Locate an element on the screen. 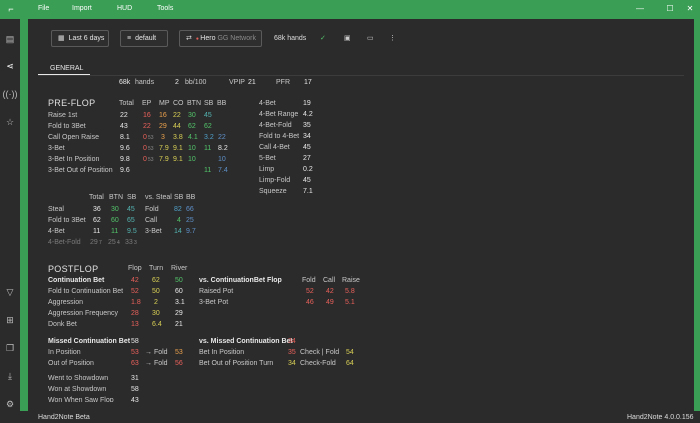 The height and width of the screenshot is (423, 700). vs-steal-cell: 4 is located at coordinates (179, 220).